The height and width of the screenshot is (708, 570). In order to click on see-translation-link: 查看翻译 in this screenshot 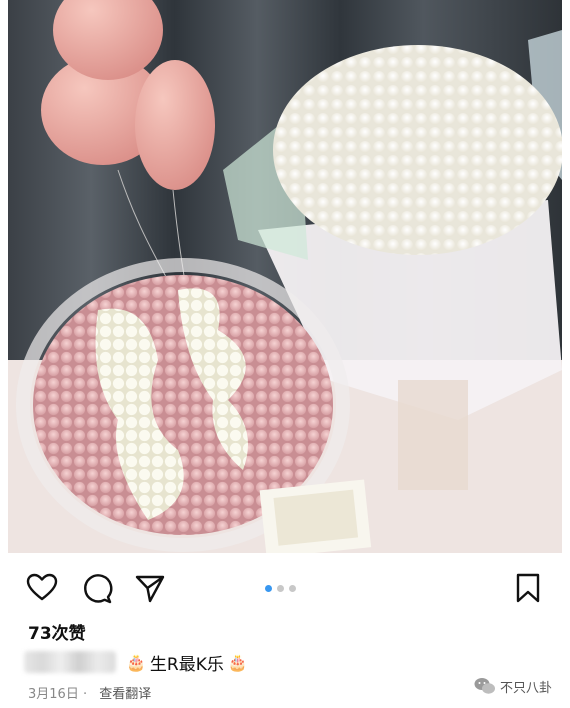, I will do `click(125, 694)`.